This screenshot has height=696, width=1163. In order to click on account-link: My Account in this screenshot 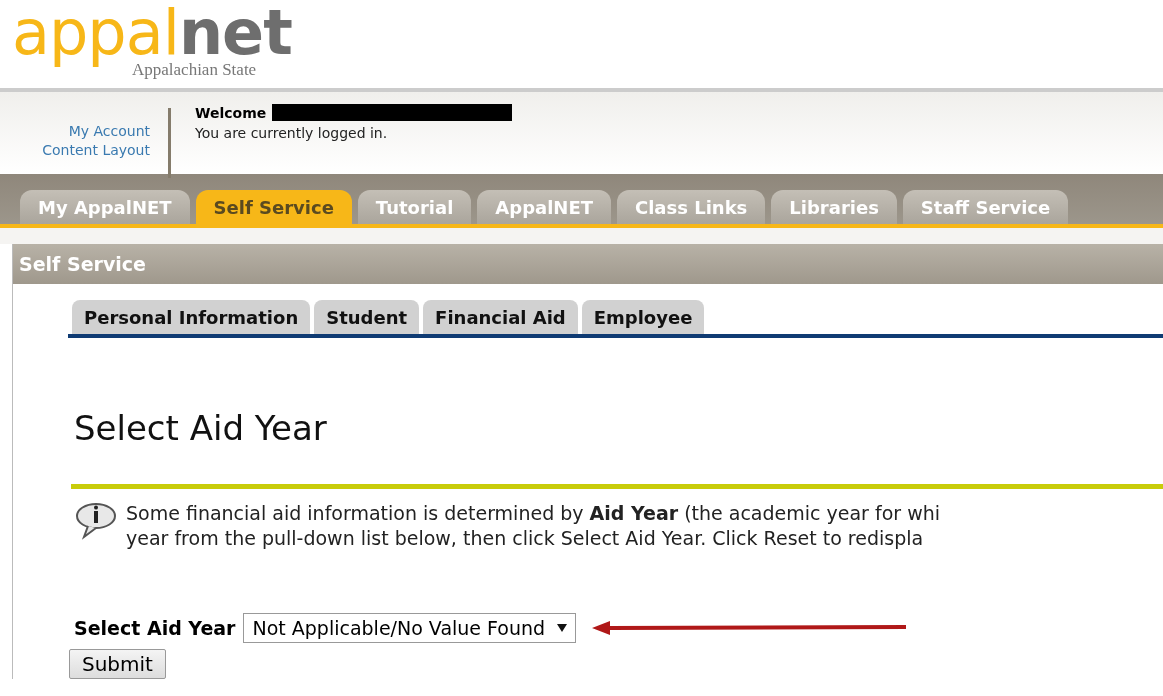, I will do `click(109, 131)`.